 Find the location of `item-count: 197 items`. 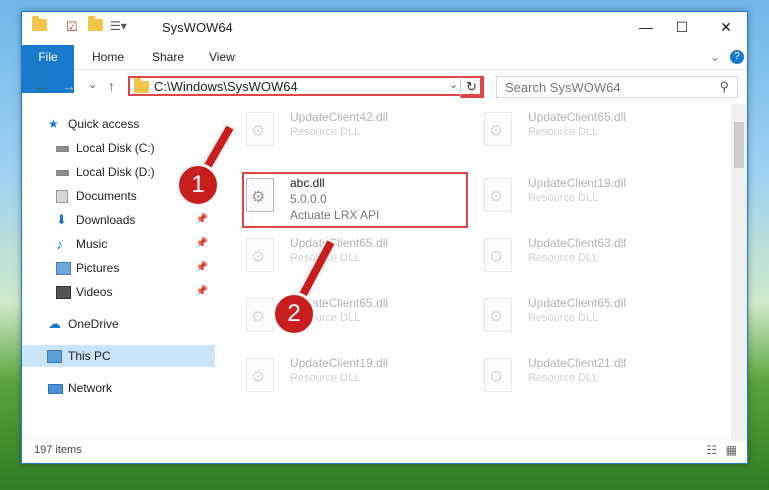

item-count: 197 items is located at coordinates (58, 450).